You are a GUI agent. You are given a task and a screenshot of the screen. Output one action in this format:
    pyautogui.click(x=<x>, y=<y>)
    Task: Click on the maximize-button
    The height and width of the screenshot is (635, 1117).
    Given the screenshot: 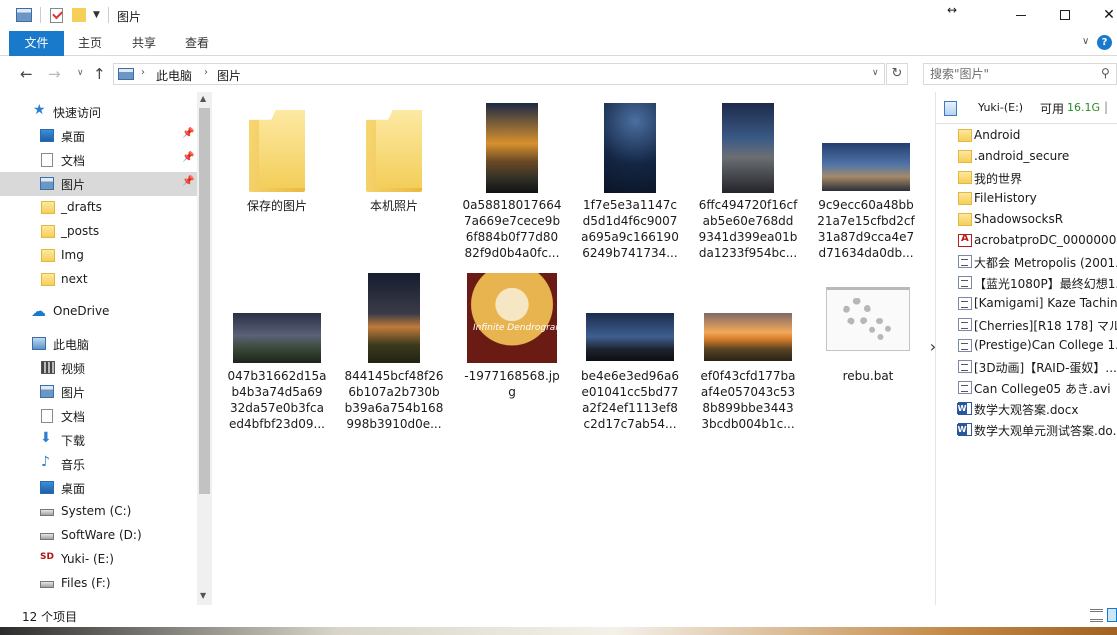 What is the action you would take?
    pyautogui.click(x=1065, y=15)
    